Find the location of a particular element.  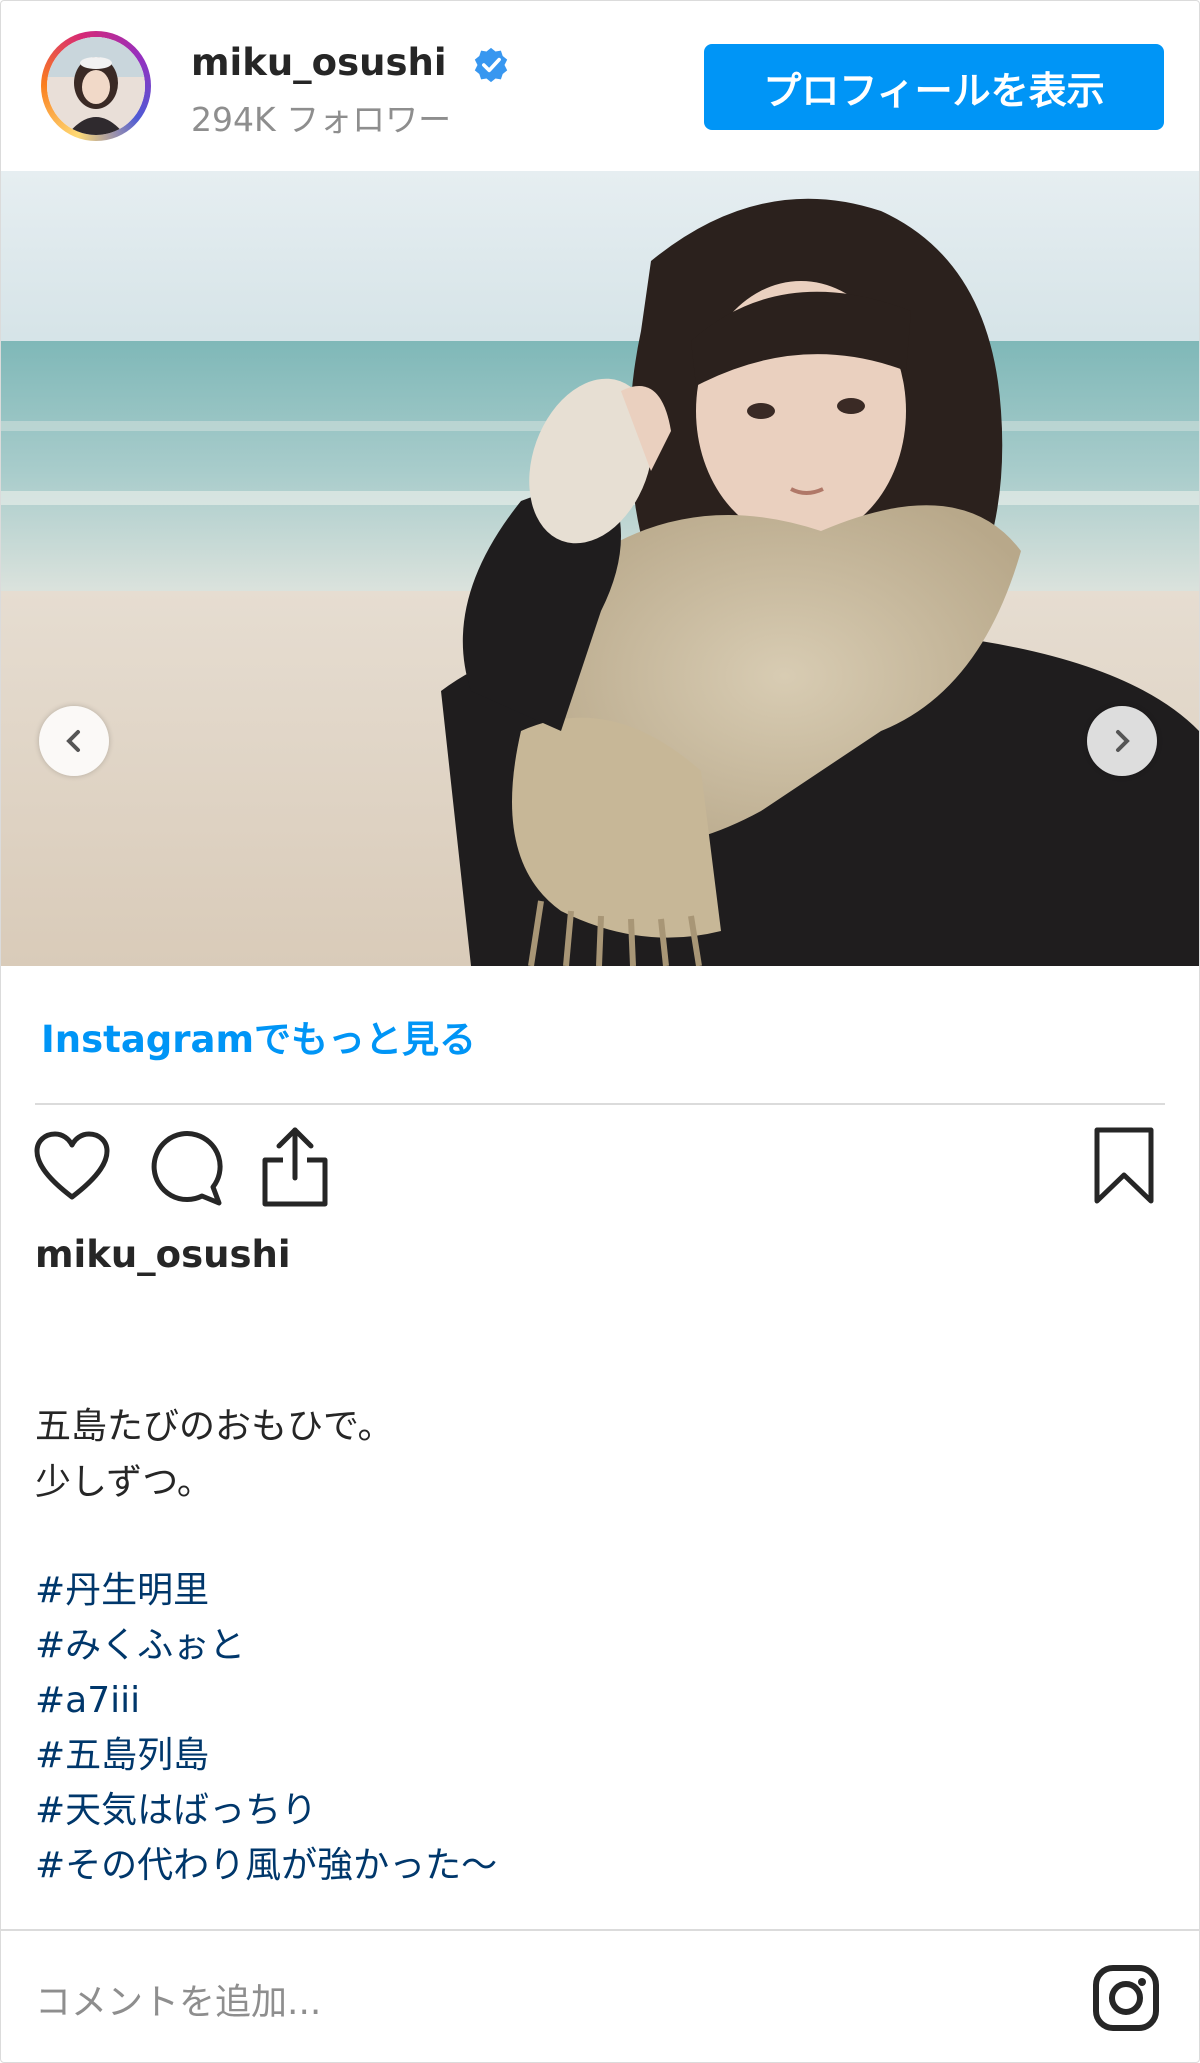

hashtag-link: #五島列島 is located at coordinates (266, 1755).